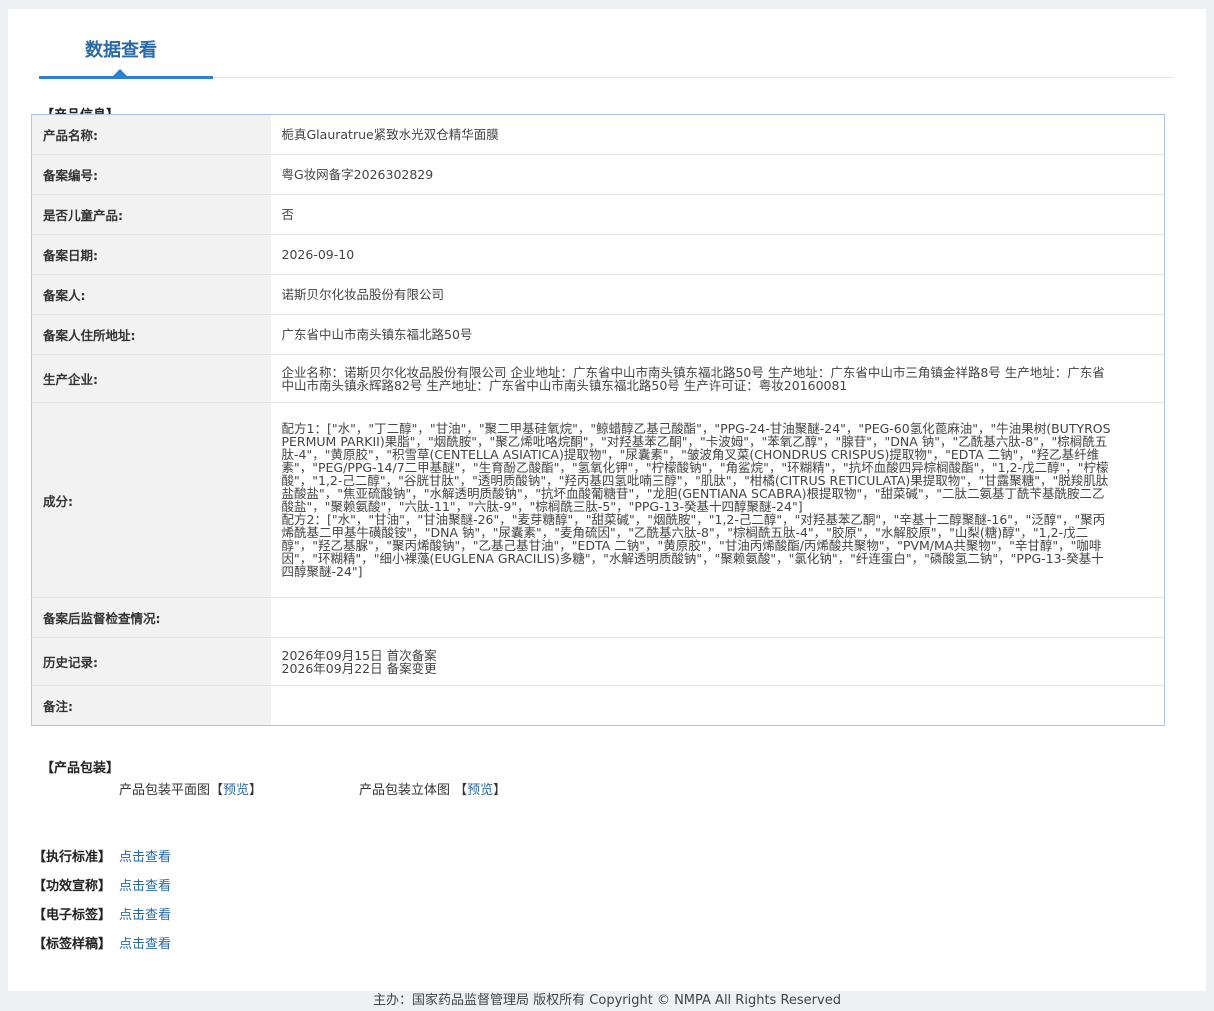 The width and height of the screenshot is (1214, 1011). What do you see at coordinates (121, 49) in the screenshot?
I see `tab-data-view: 数据查看` at bounding box center [121, 49].